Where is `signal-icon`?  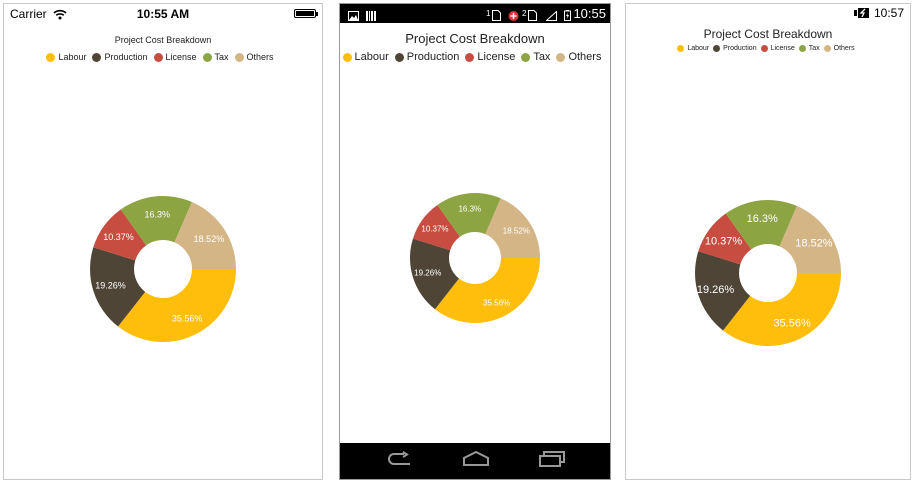
signal-icon is located at coordinates (551, 17).